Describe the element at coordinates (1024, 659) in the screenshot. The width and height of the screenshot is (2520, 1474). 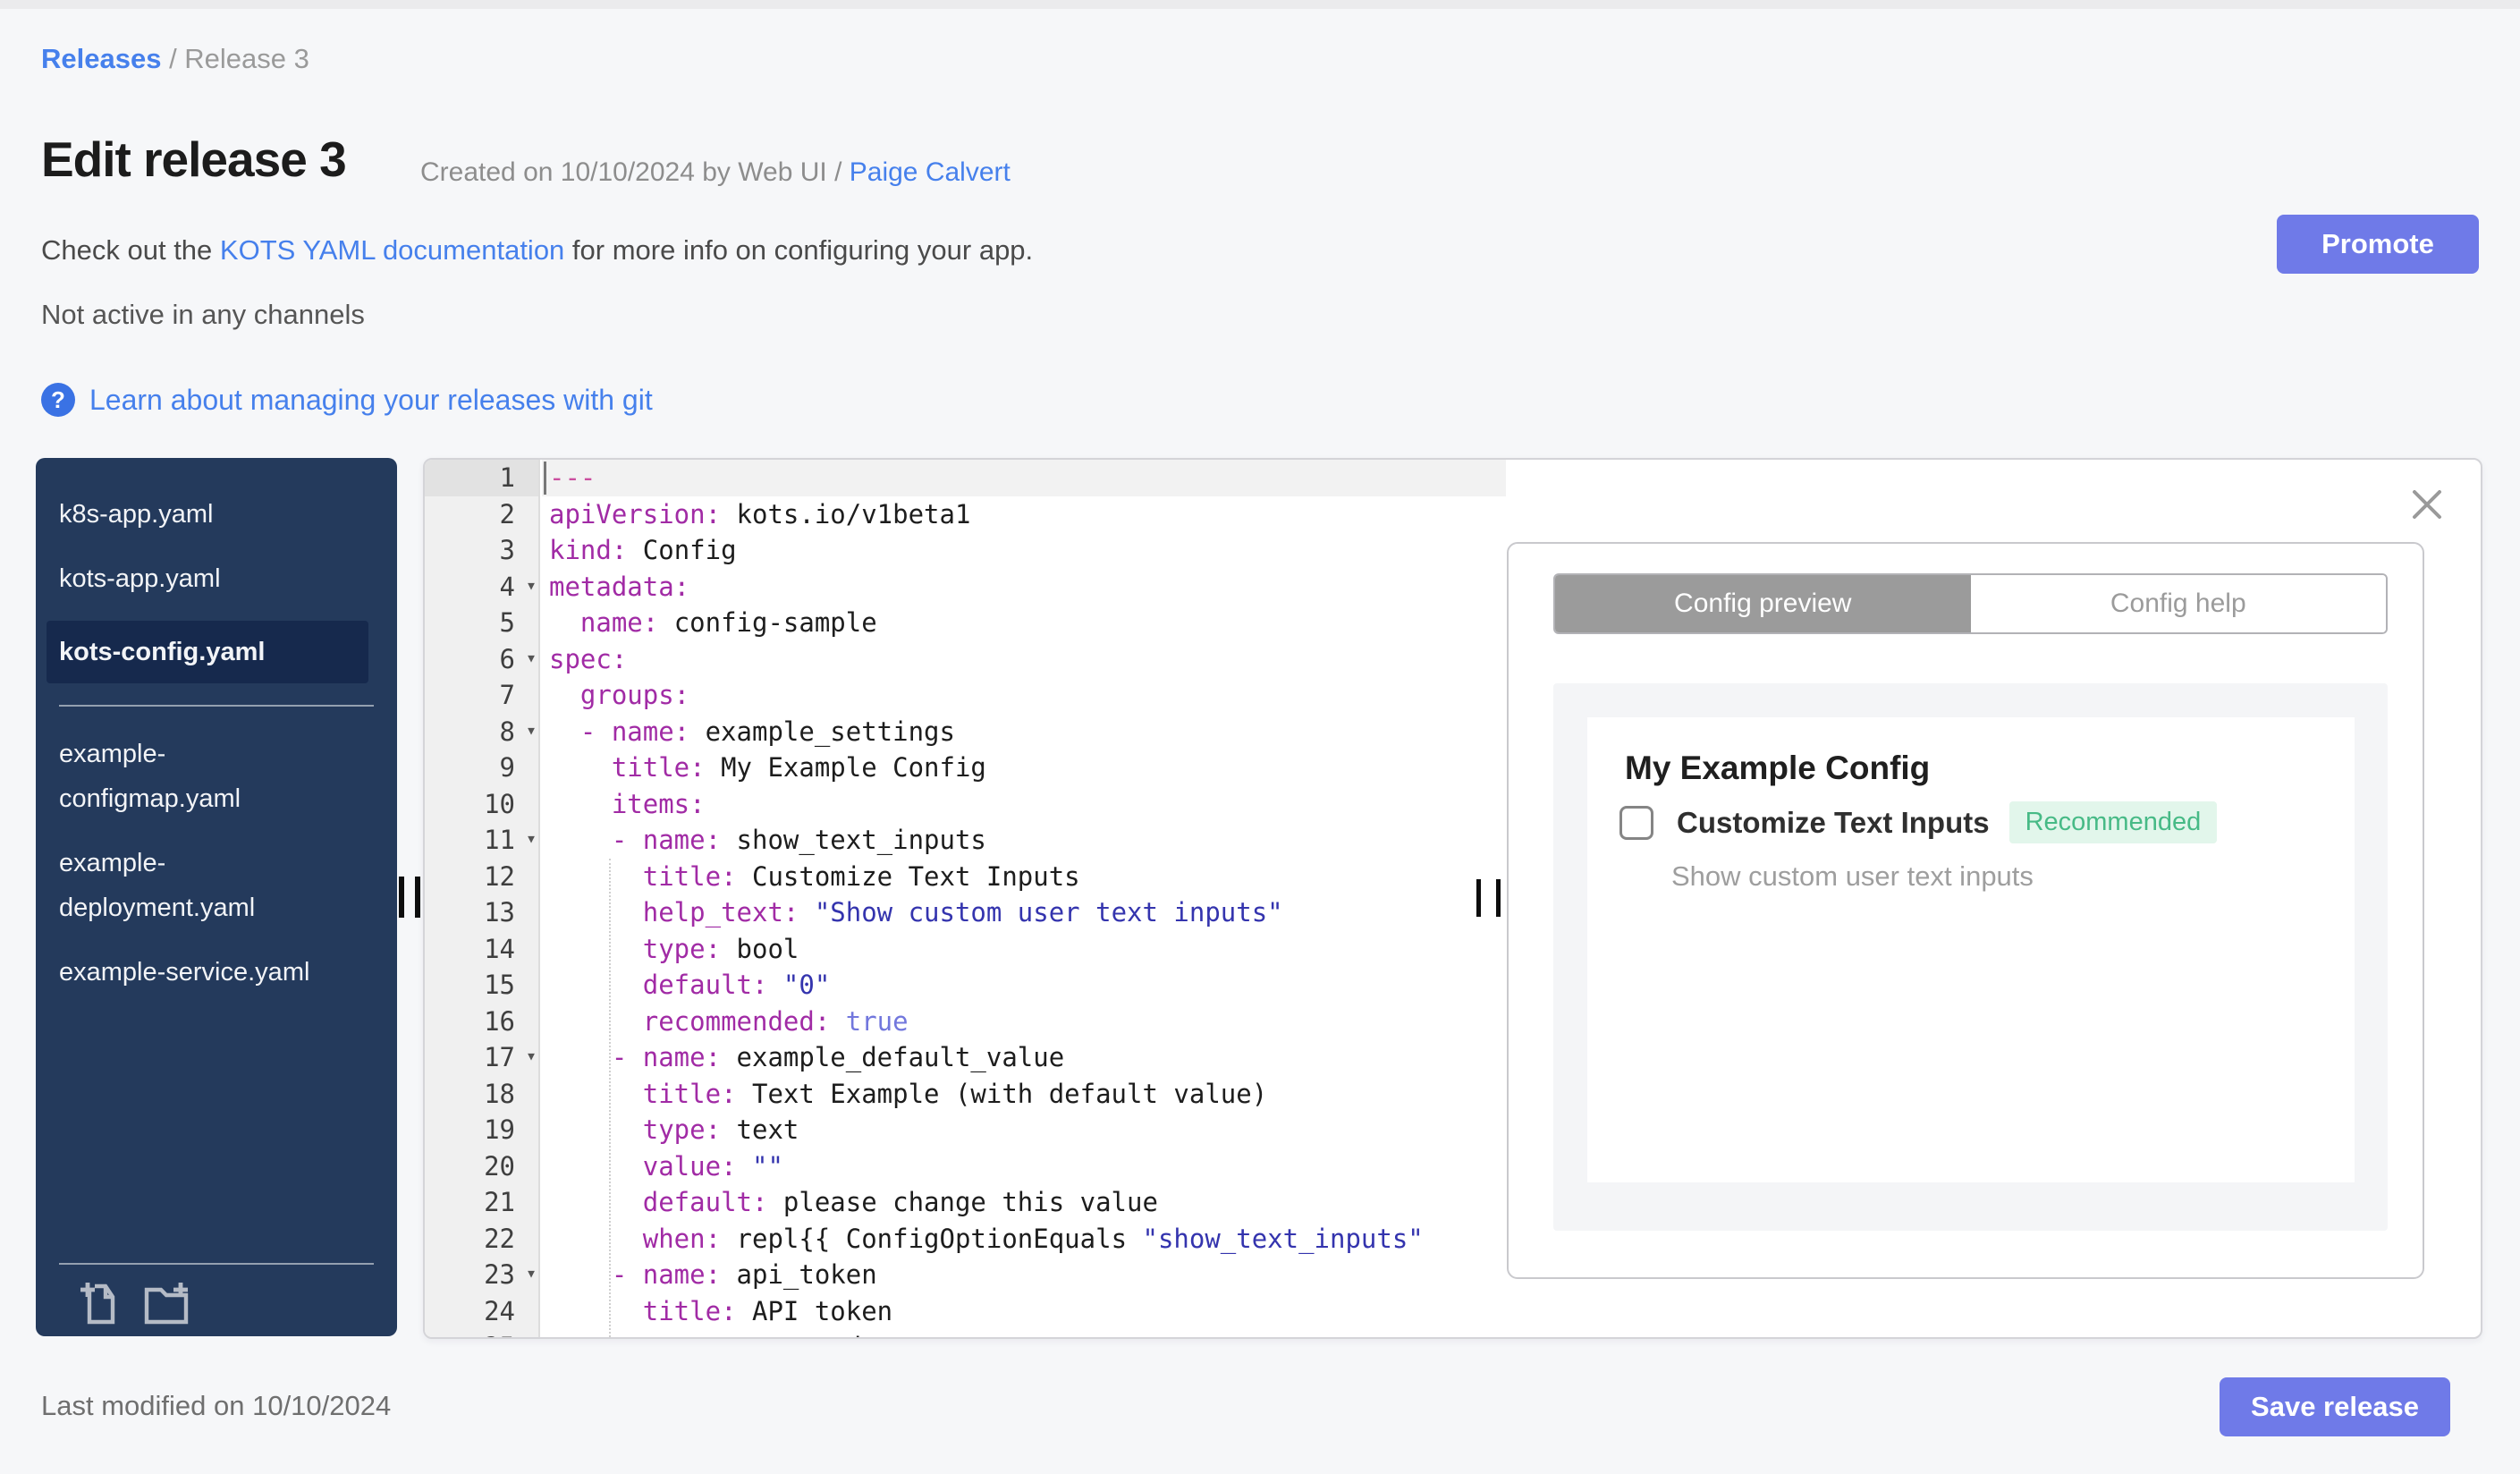
I see `code-line-6: spec:` at that location.